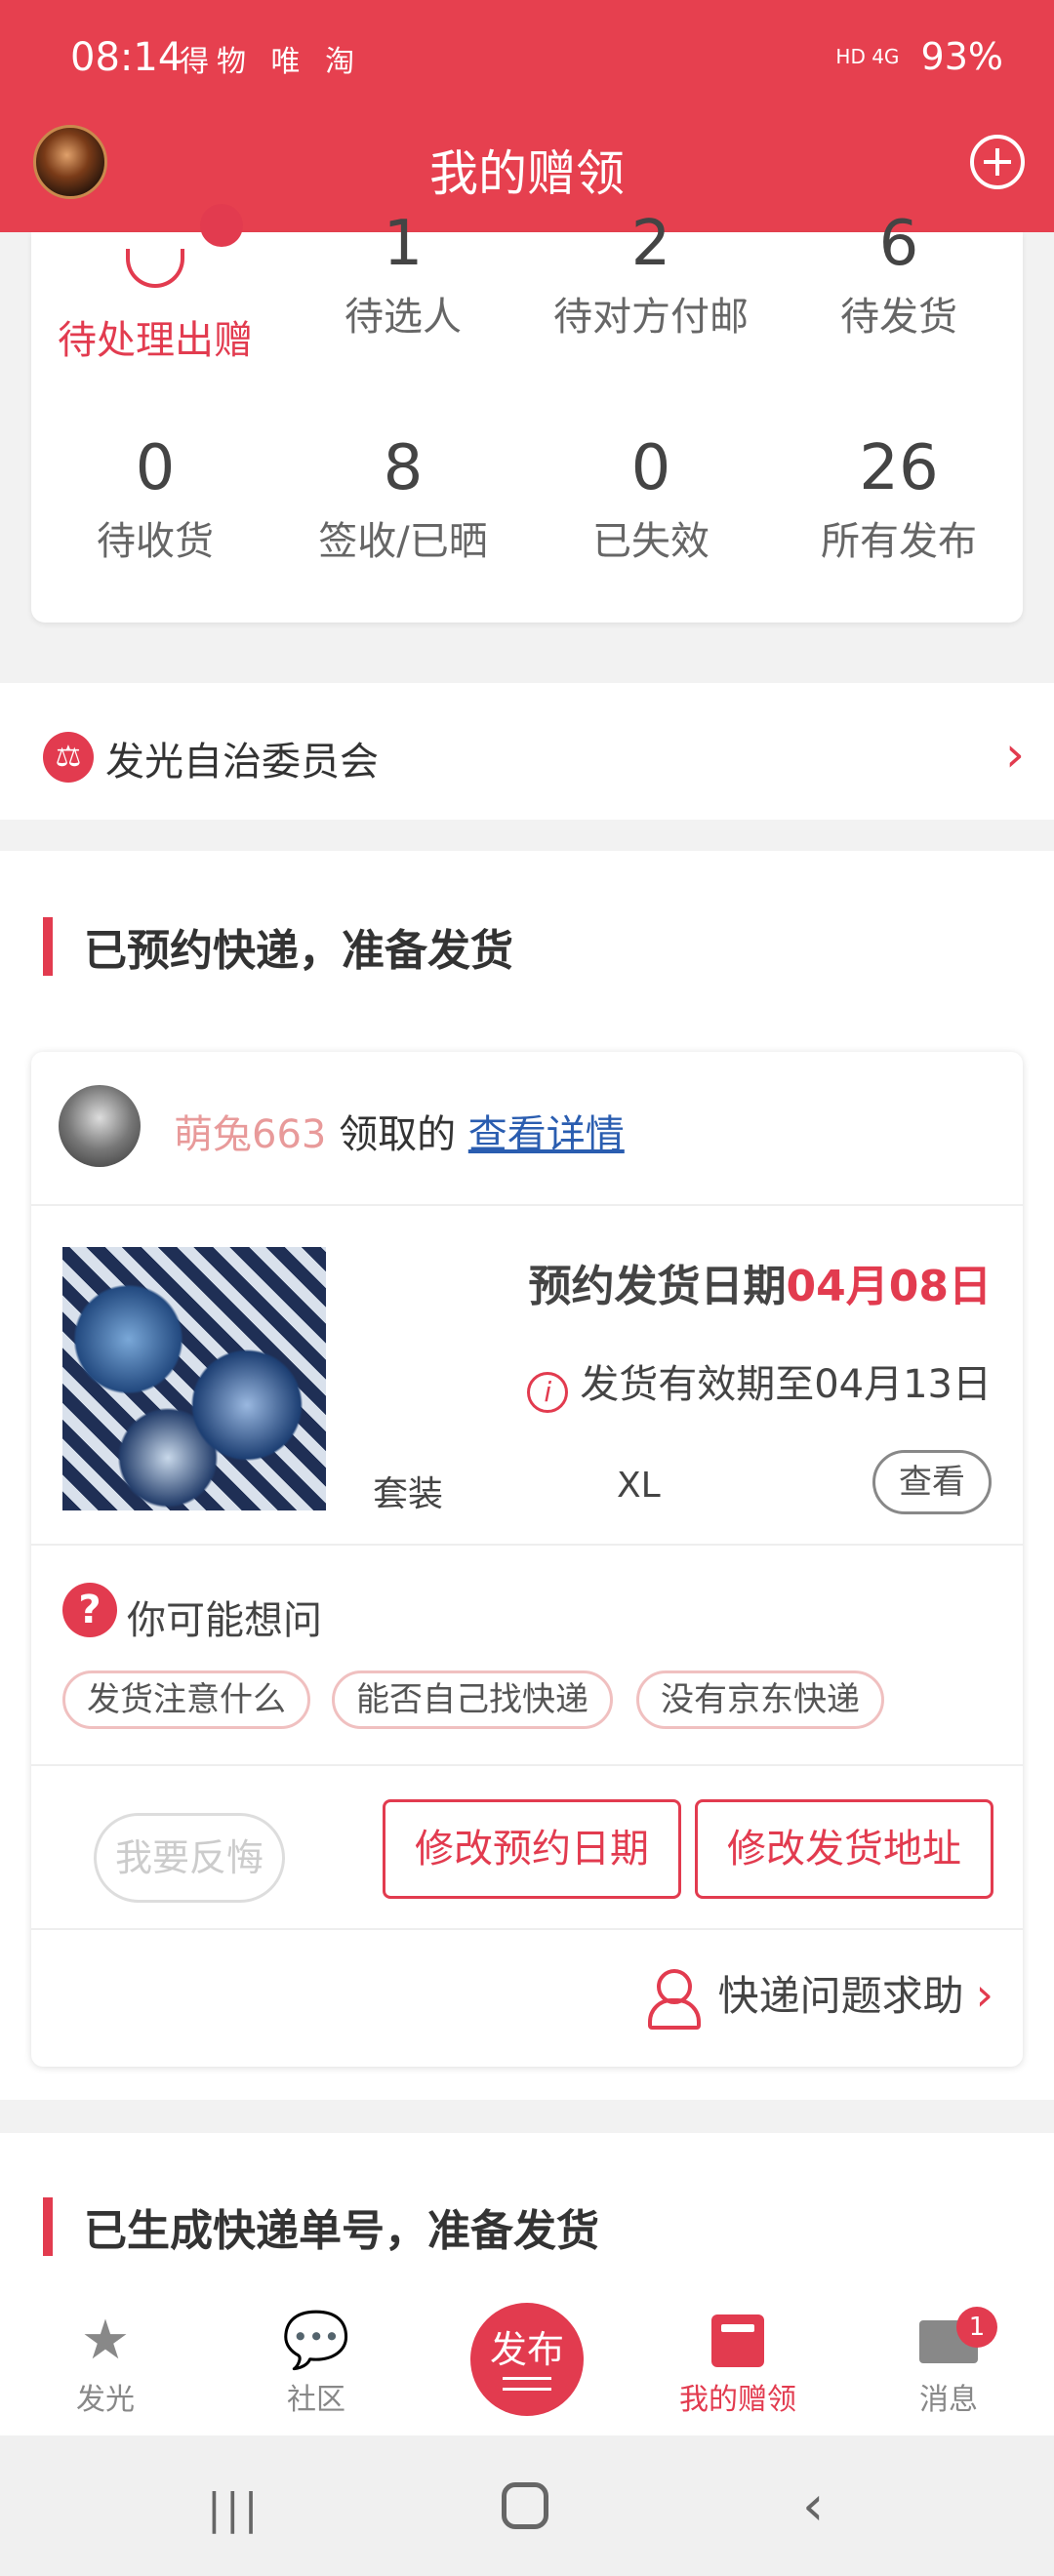 The height and width of the screenshot is (2576, 1054). I want to click on expiry-text: 发货有效期至04月13日, so click(786, 1384).